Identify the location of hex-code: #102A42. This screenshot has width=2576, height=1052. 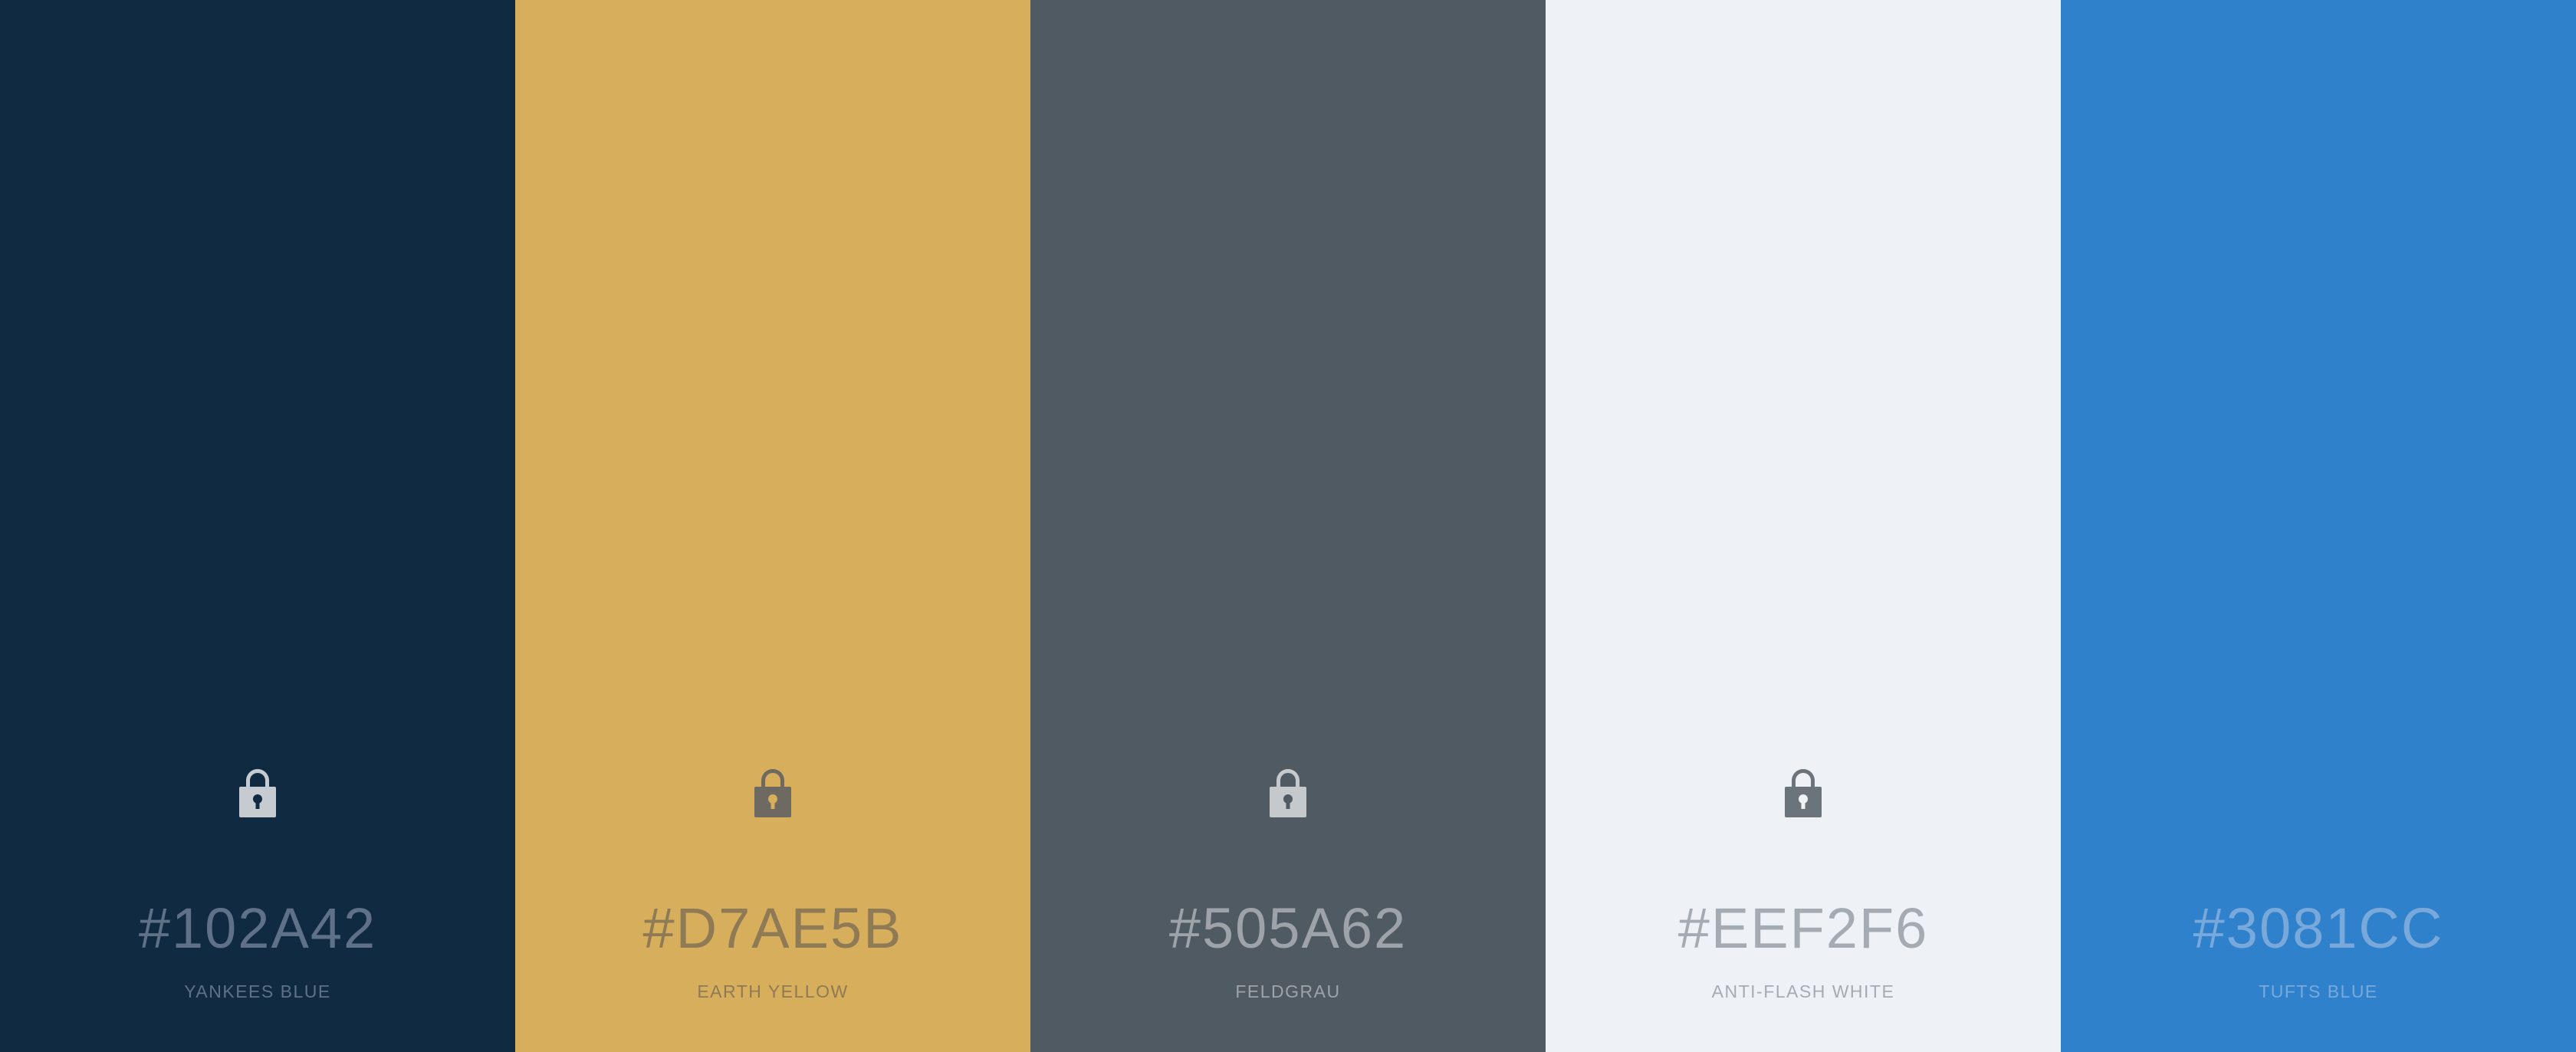
(257, 928).